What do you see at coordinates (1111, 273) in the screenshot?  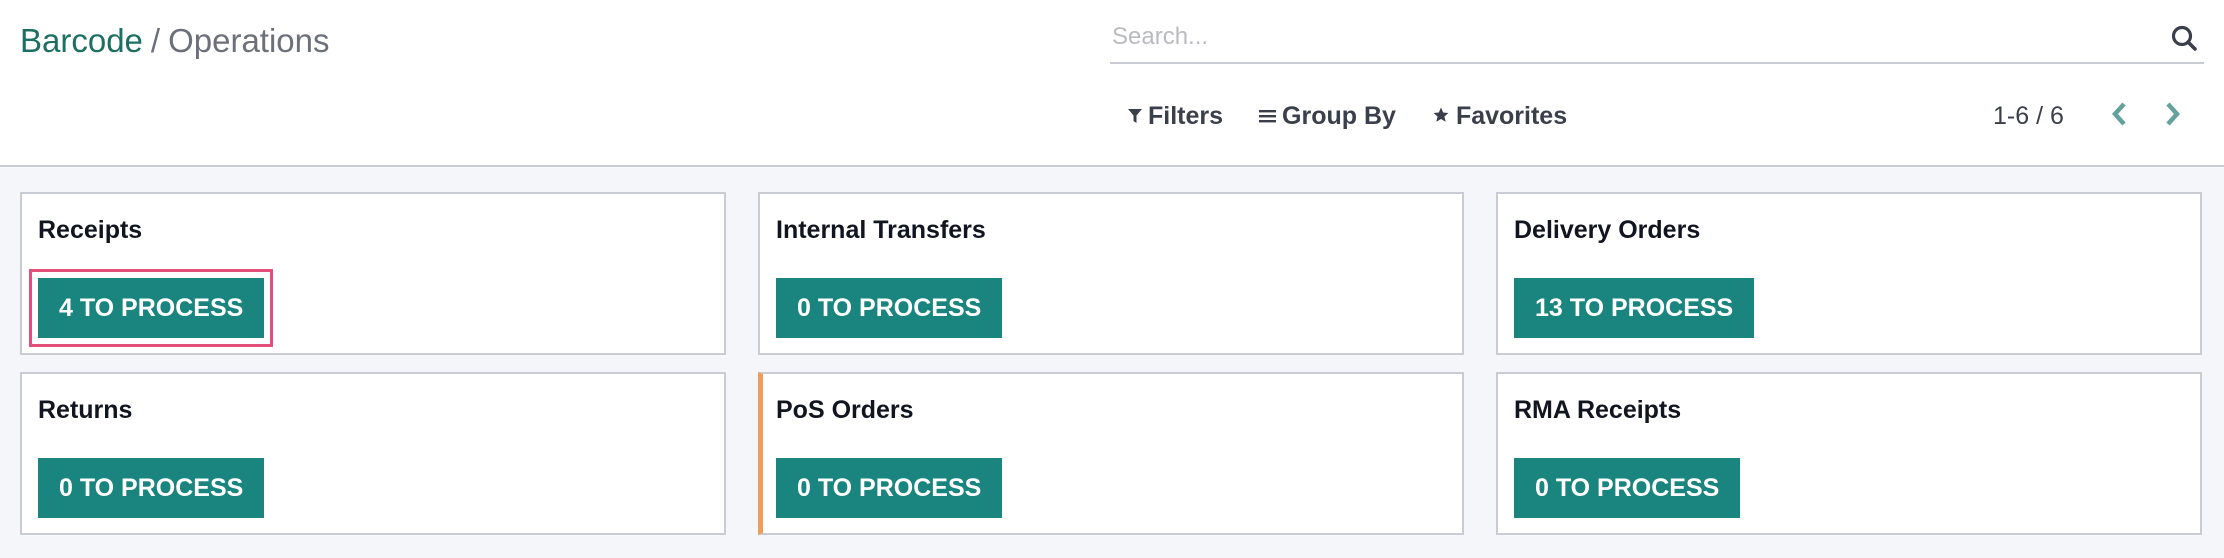 I see `operation-card-internal-transfers: Internal Transfers 0 TO PROCESS` at bounding box center [1111, 273].